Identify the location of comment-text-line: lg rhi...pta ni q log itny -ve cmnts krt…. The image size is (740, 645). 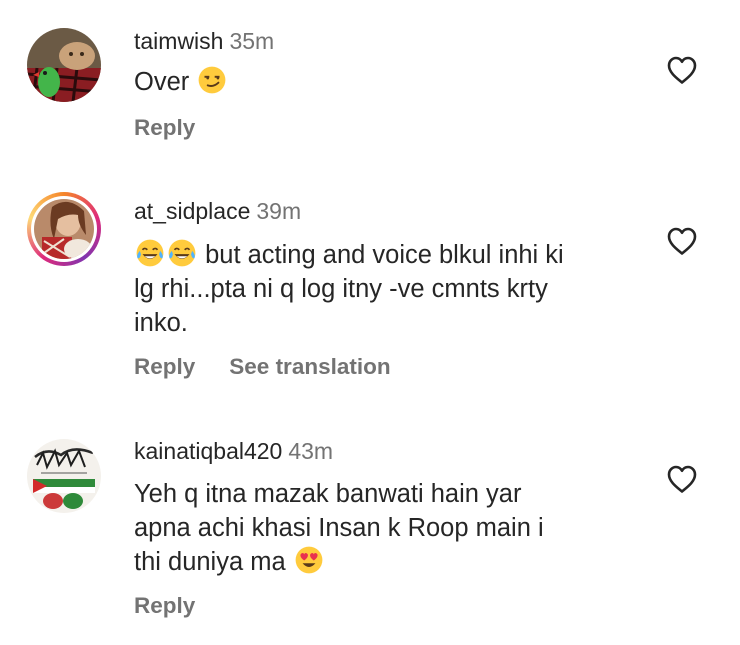
(341, 289).